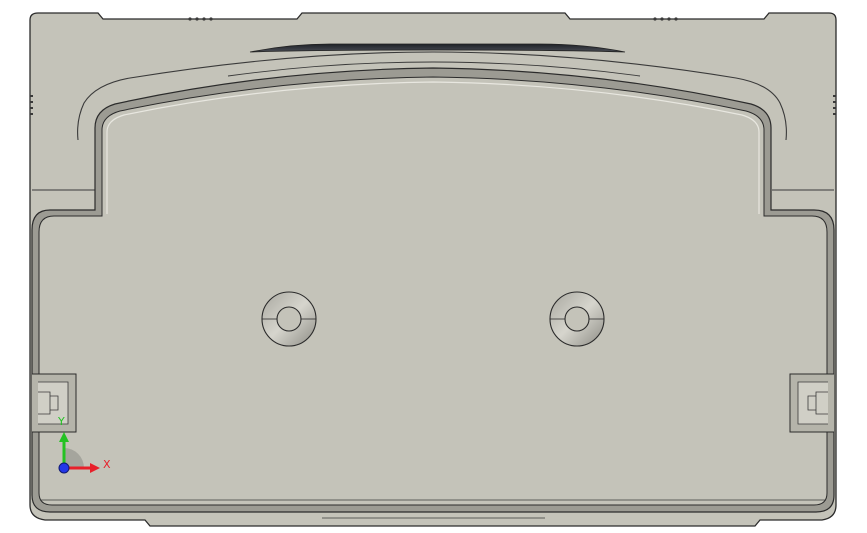  What do you see at coordinates (61, 421) in the screenshot?
I see `triad-y-label: Y` at bounding box center [61, 421].